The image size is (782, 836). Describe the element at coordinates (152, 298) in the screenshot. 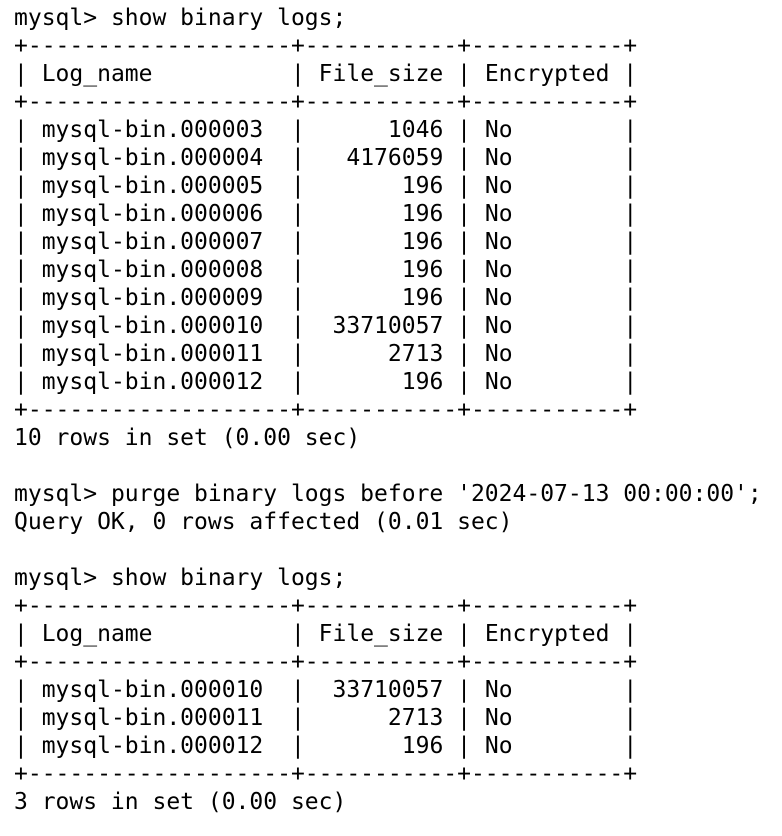

I see `log-name-cell: mysql-bin.000009` at that location.